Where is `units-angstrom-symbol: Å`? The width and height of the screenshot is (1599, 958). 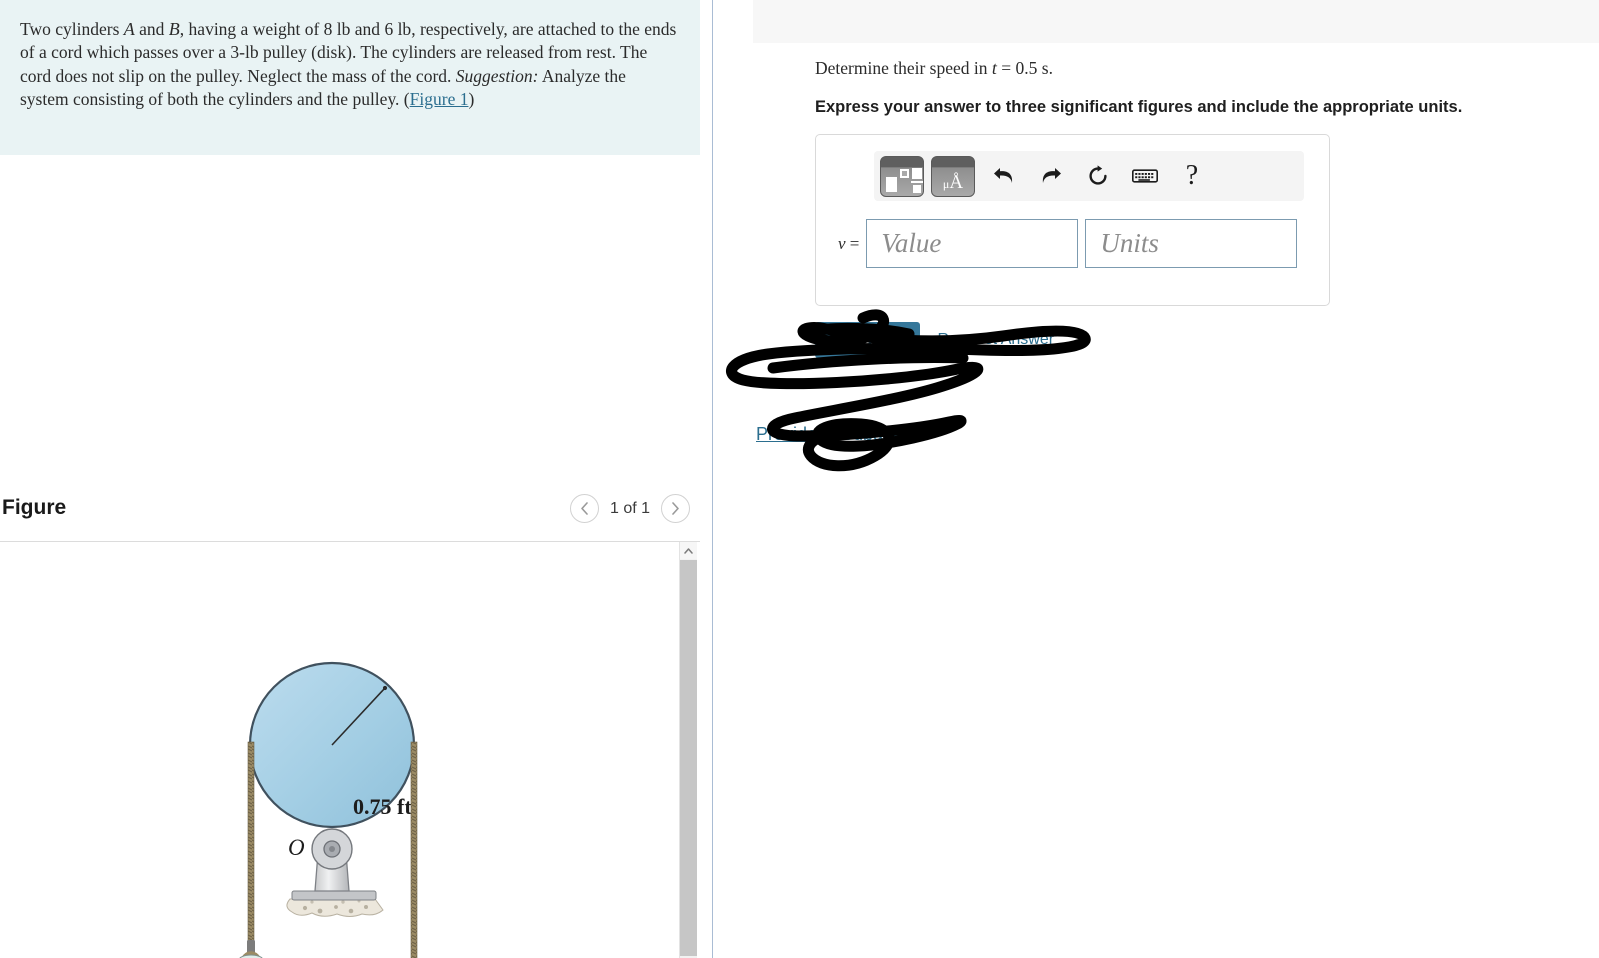
units-angstrom-symbol: Å is located at coordinates (956, 182).